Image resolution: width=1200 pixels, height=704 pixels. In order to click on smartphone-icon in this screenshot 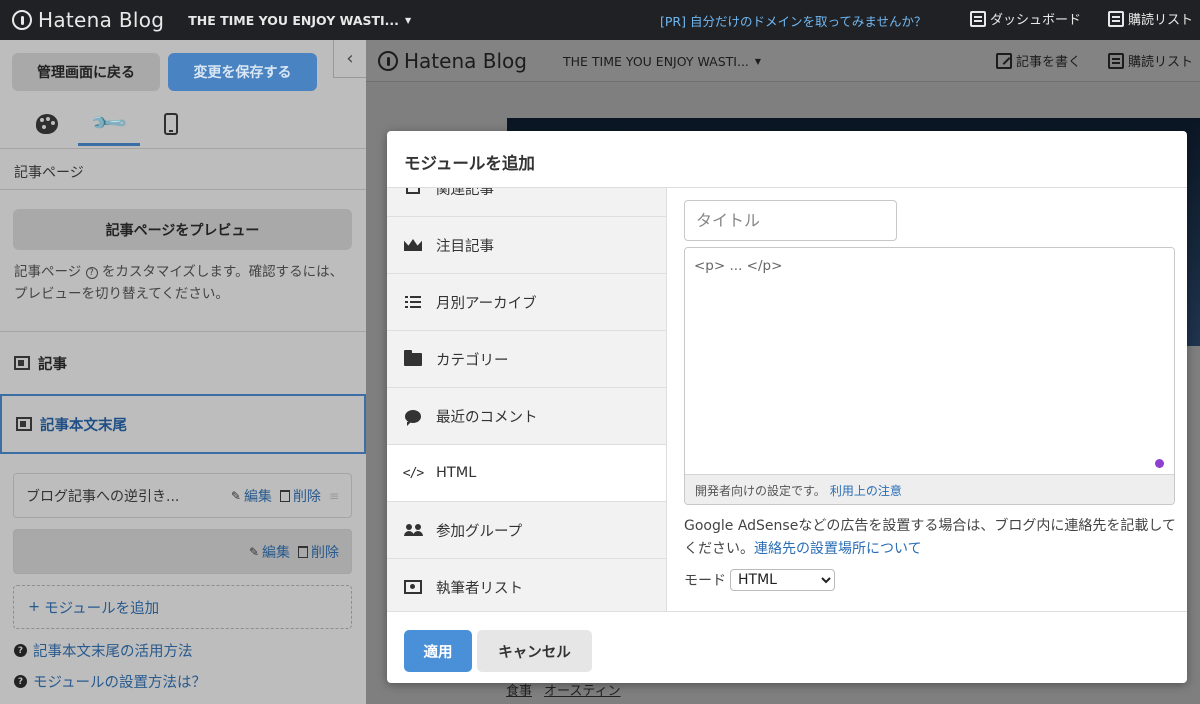, I will do `click(171, 124)`.